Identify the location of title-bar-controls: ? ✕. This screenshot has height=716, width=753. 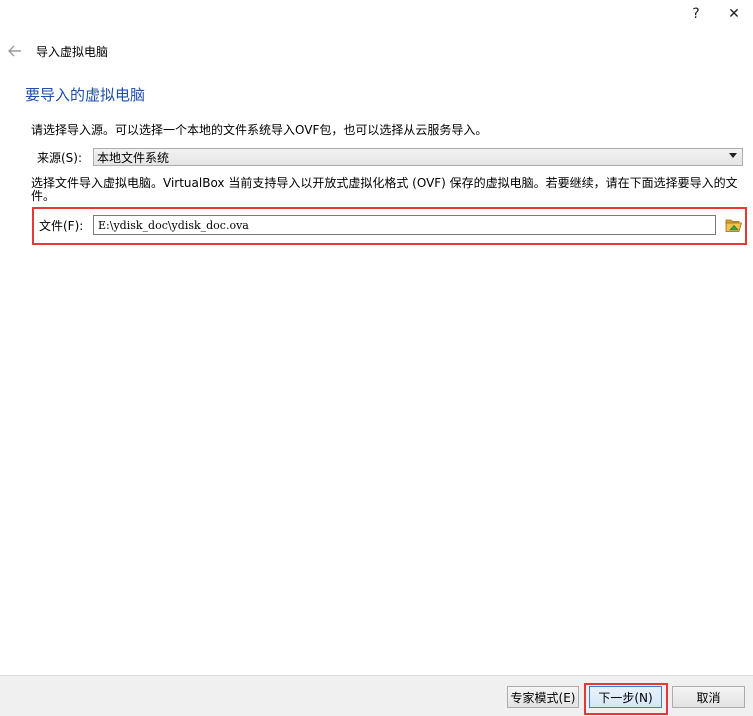
(715, 14).